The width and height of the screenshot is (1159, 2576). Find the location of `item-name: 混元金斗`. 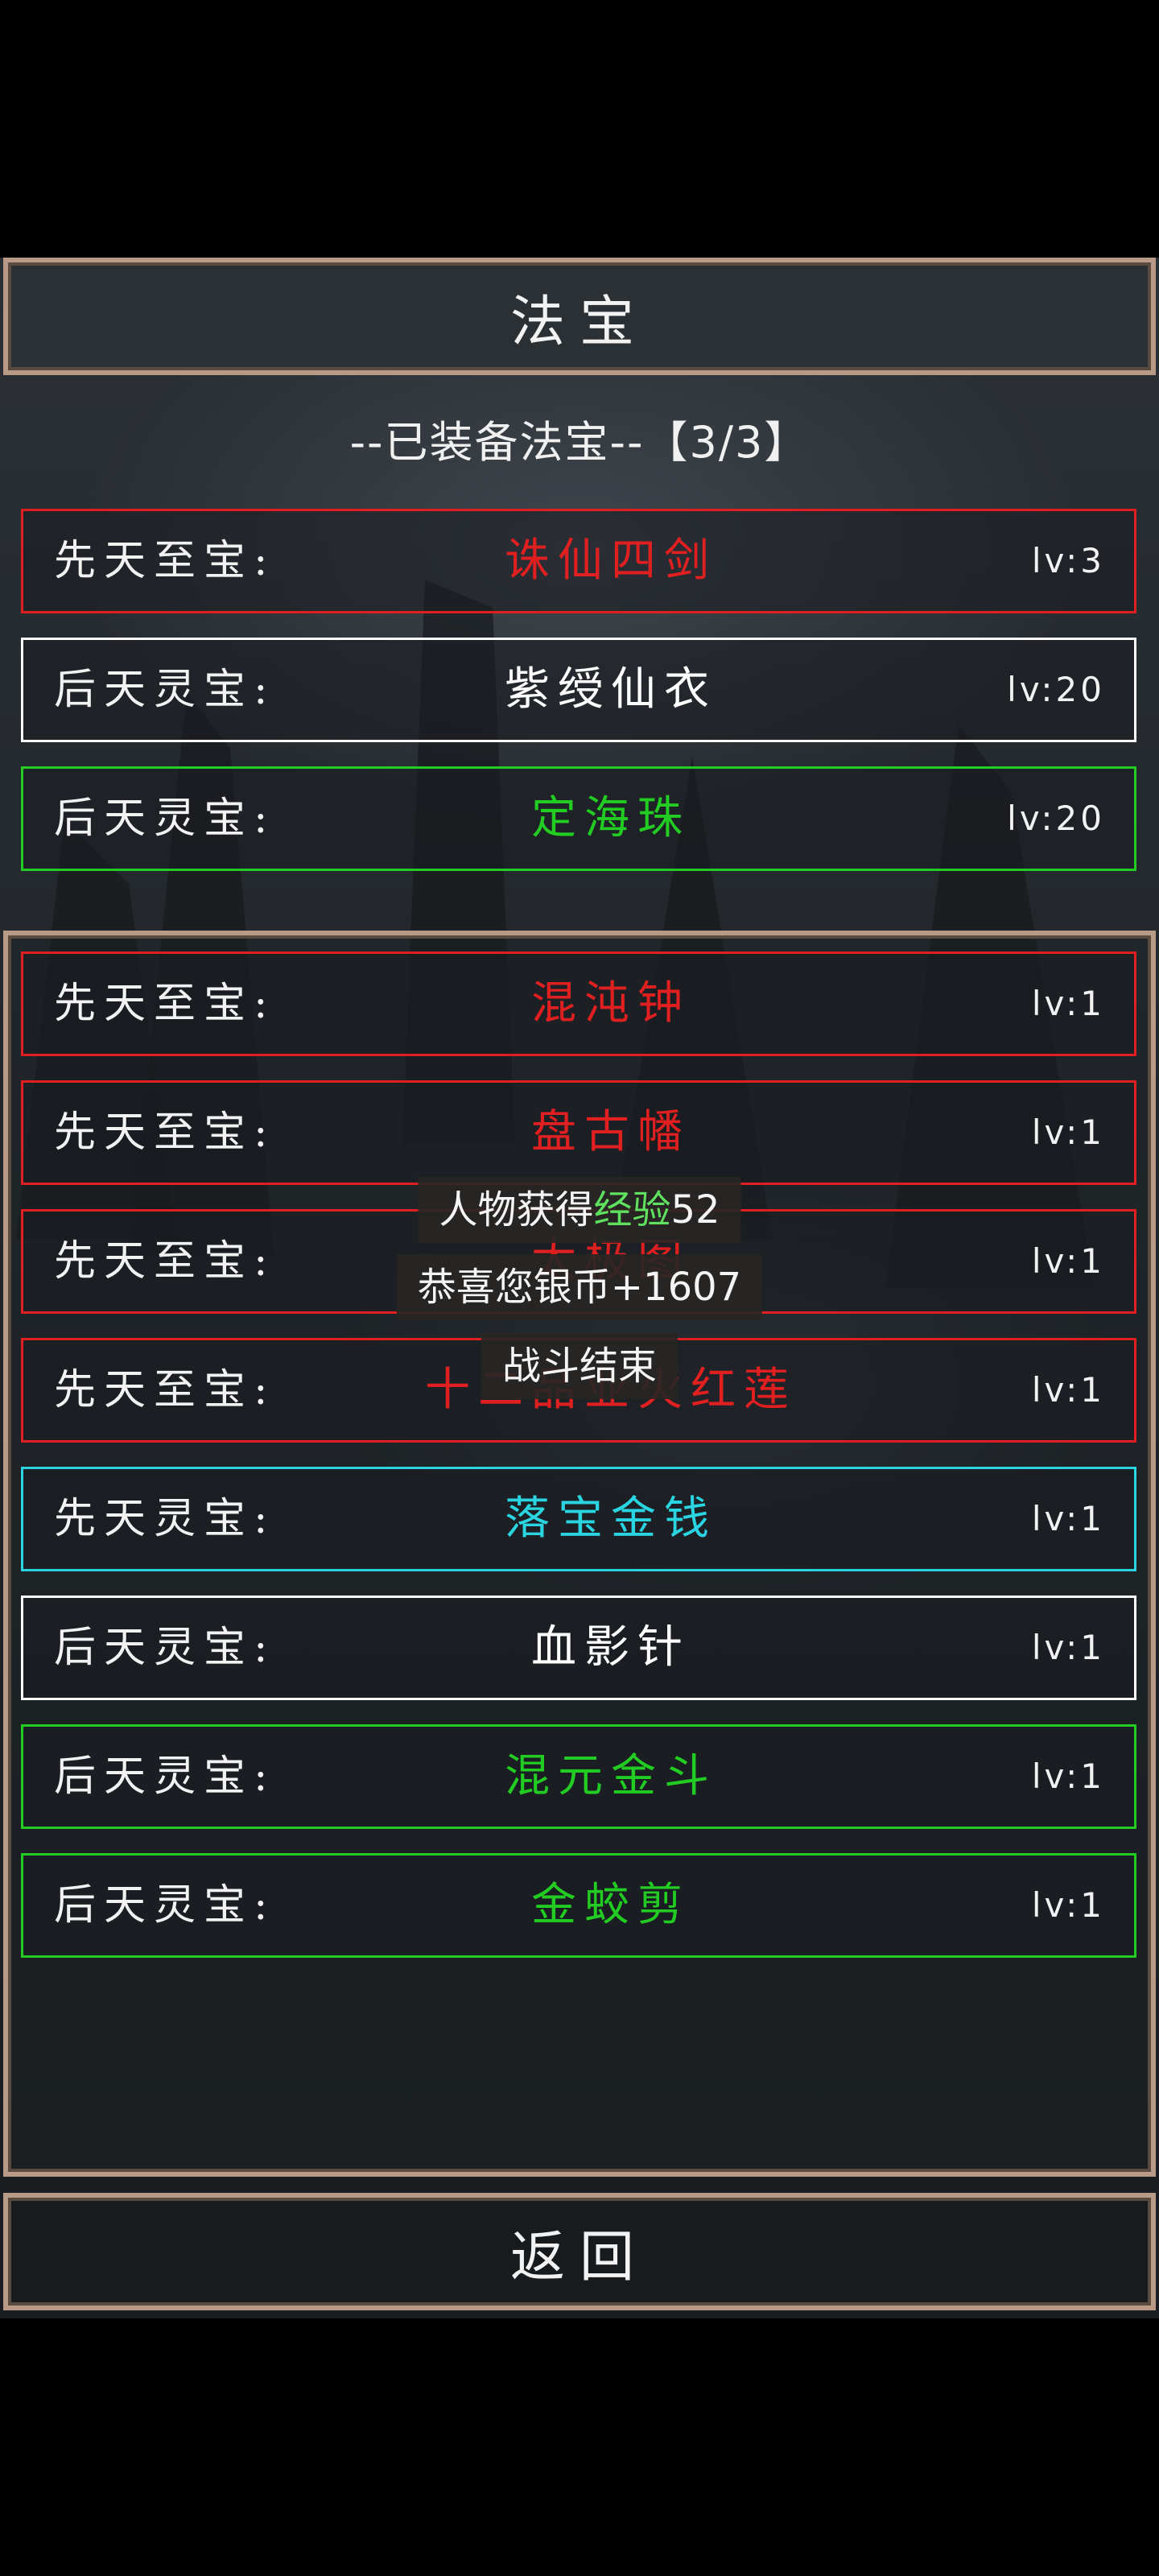

item-name: 混元金斗 is located at coordinates (611, 1776).